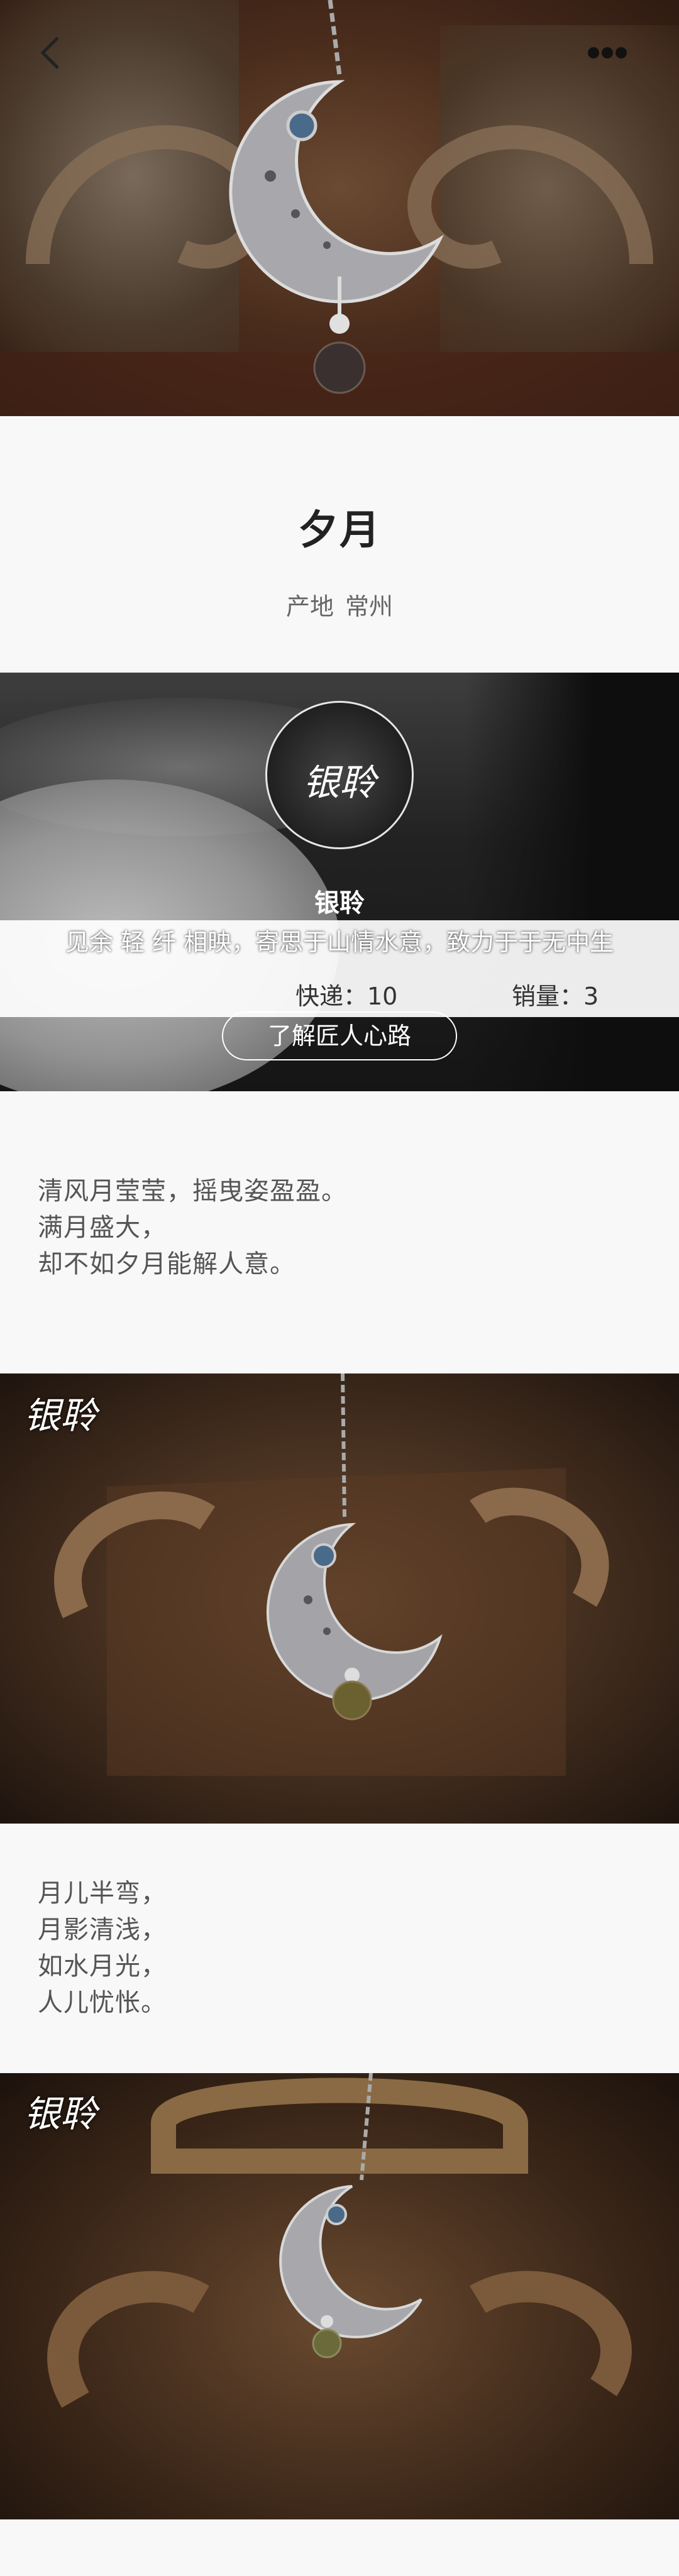 This screenshot has width=679, height=2576. I want to click on poem-text-2: 月儿半弯， 月影清浅， 如水月光， 人儿忧怅。, so click(102, 1948).